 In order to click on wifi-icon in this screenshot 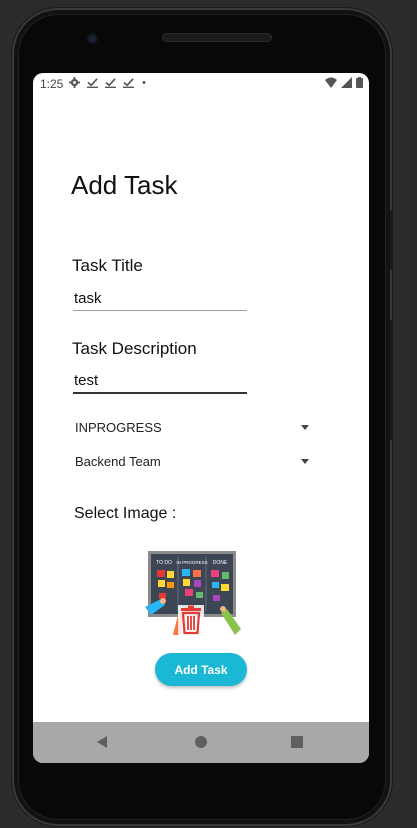, I will do `click(331, 82)`.